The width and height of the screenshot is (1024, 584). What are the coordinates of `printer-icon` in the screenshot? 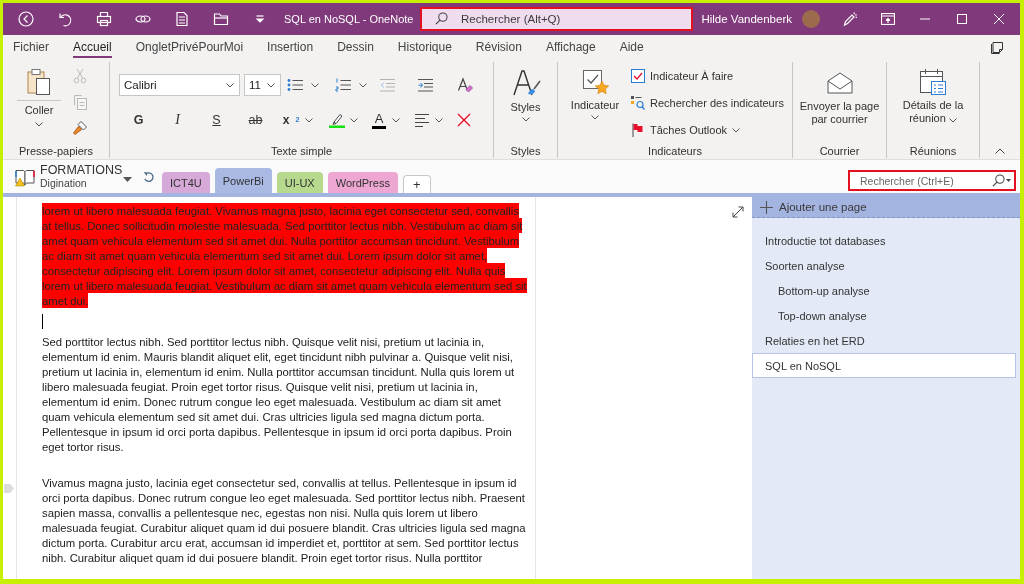 It's located at (104, 19).